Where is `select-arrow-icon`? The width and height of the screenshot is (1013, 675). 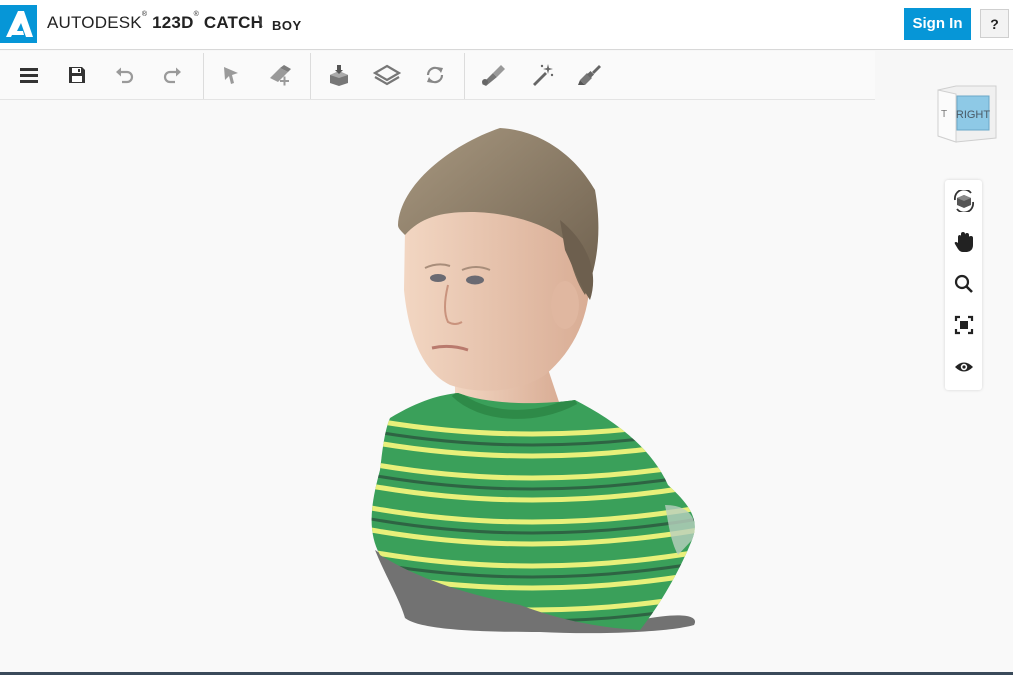 select-arrow-icon is located at coordinates (231, 75).